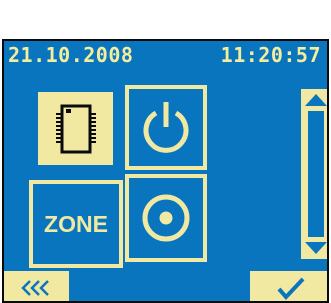  I want to click on zone-button: ZONE, so click(76, 224).